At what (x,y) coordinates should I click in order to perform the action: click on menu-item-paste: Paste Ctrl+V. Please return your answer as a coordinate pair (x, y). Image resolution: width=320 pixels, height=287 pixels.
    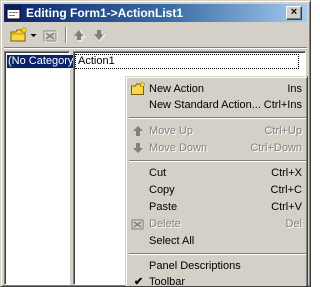
    Looking at the image, I should click on (217, 207).